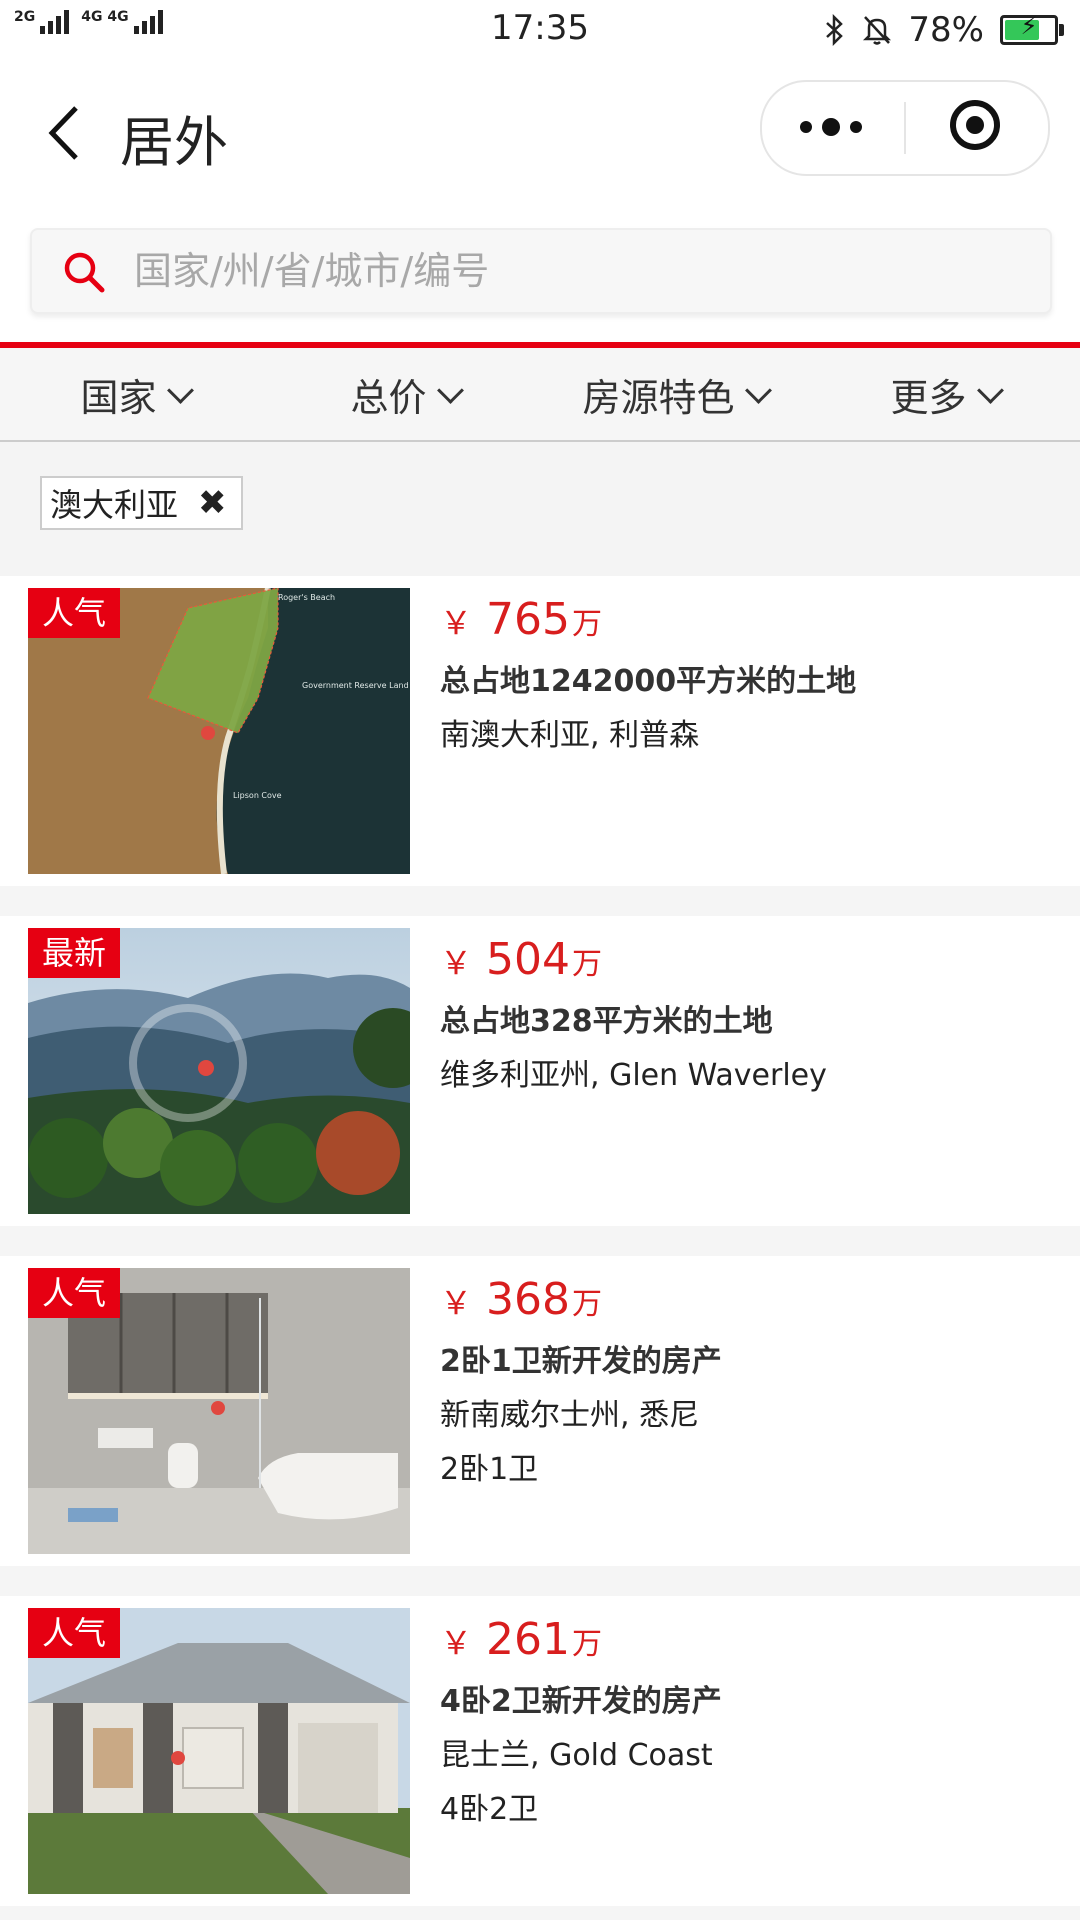 Image resolution: width=1080 pixels, height=1920 pixels. What do you see at coordinates (355, 685) in the screenshot?
I see `map-label: Government Reserve Land` at bounding box center [355, 685].